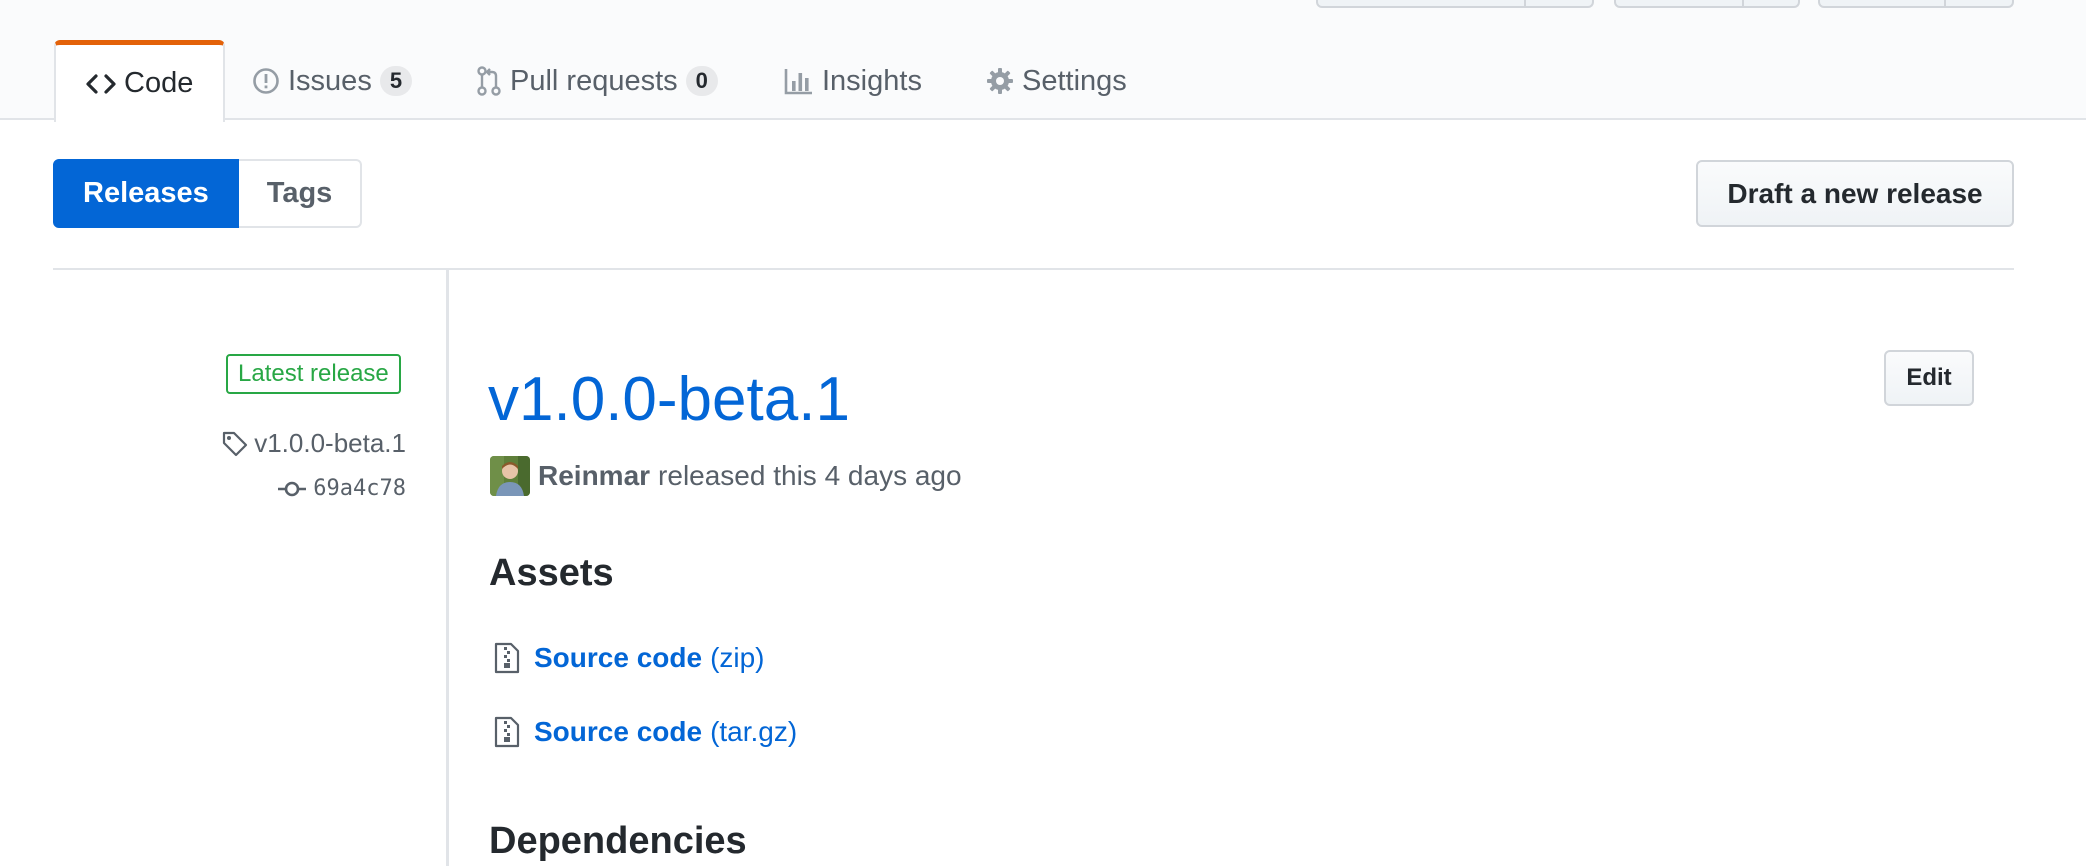 This screenshot has width=2086, height=866. I want to click on avatar, so click(510, 476).